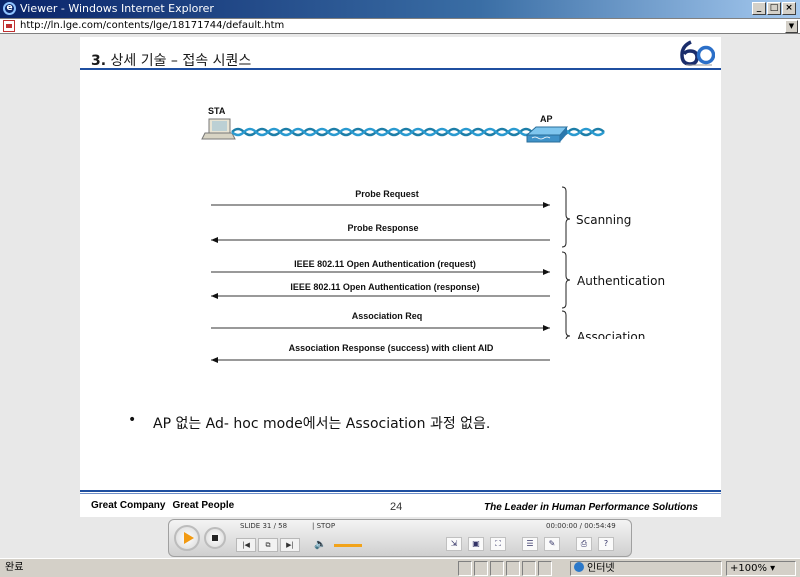 The height and width of the screenshot is (577, 800). What do you see at coordinates (759, 8) in the screenshot?
I see `minimize-button: _` at bounding box center [759, 8].